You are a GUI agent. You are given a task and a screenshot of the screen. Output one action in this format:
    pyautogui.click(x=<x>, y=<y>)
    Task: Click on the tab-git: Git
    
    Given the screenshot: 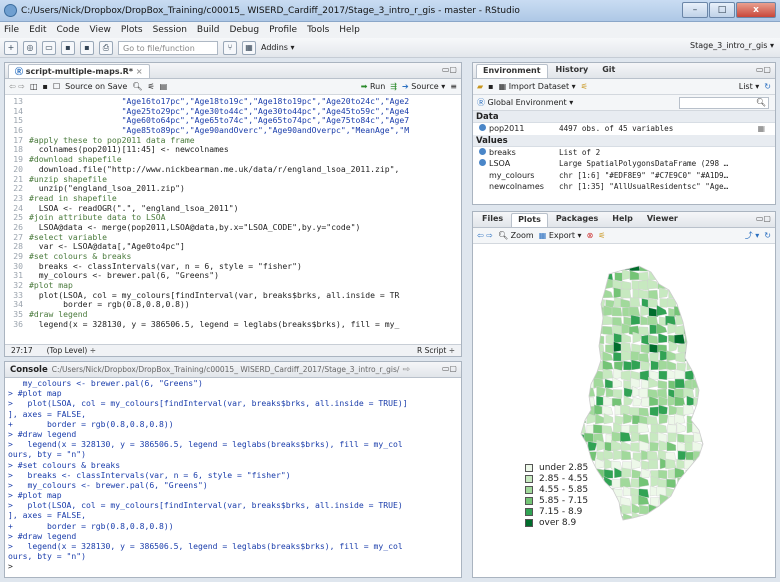 What is the action you would take?
    pyautogui.click(x=608, y=71)
    